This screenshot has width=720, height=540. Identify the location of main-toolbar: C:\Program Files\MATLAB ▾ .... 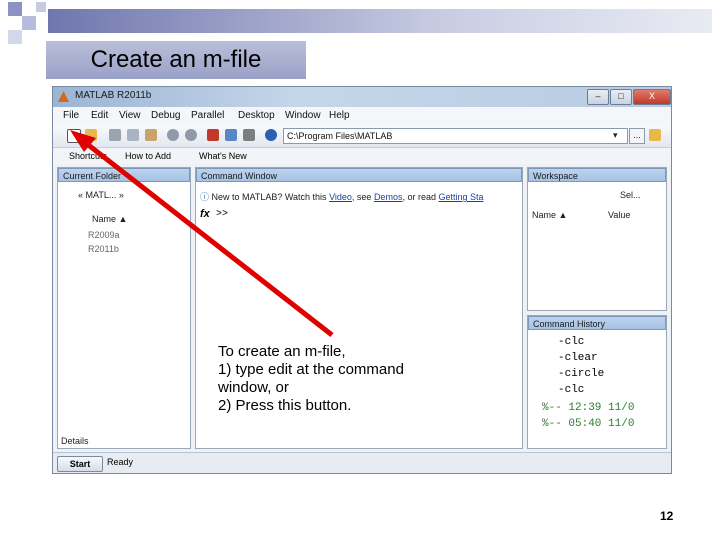
(362, 136).